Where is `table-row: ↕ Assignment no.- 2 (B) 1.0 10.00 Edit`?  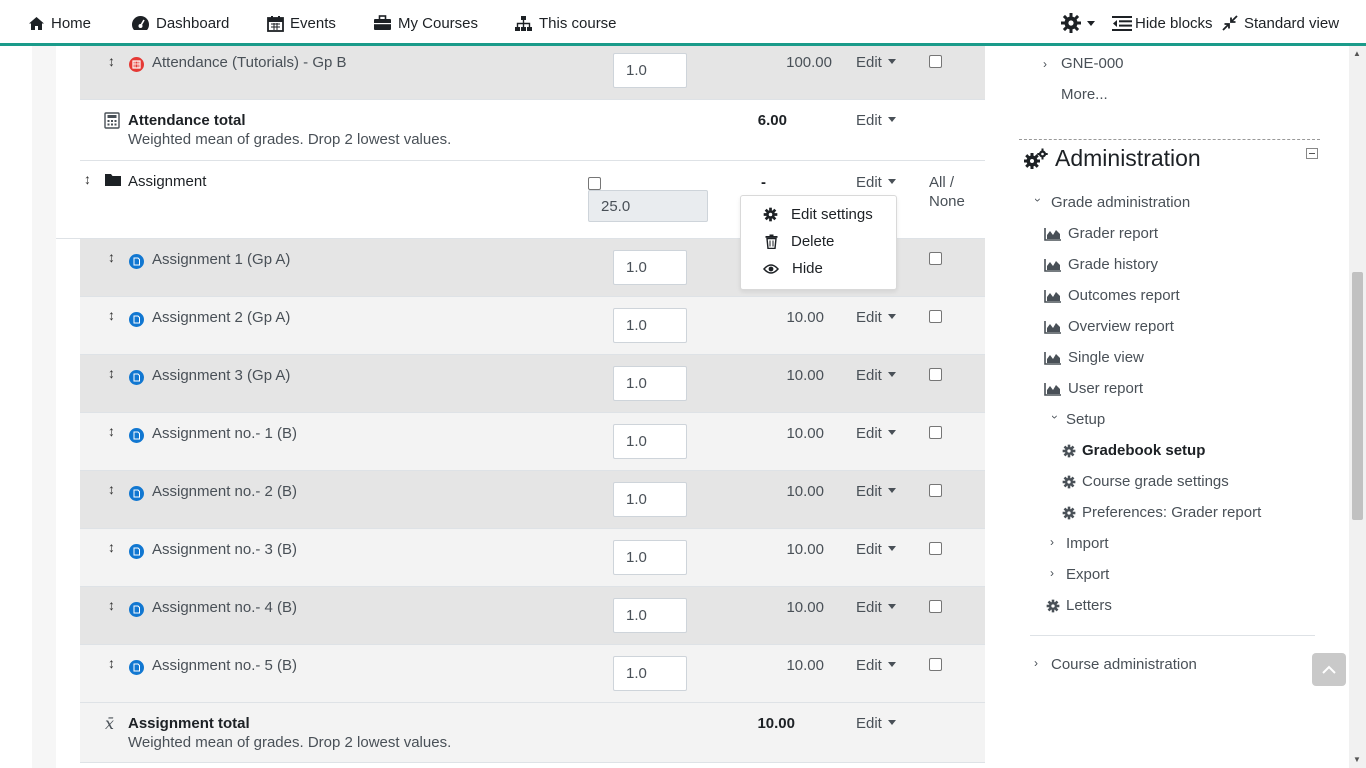
table-row: ↕ Assignment no.- 2 (B) 1.0 10.00 Edit is located at coordinates (532, 500).